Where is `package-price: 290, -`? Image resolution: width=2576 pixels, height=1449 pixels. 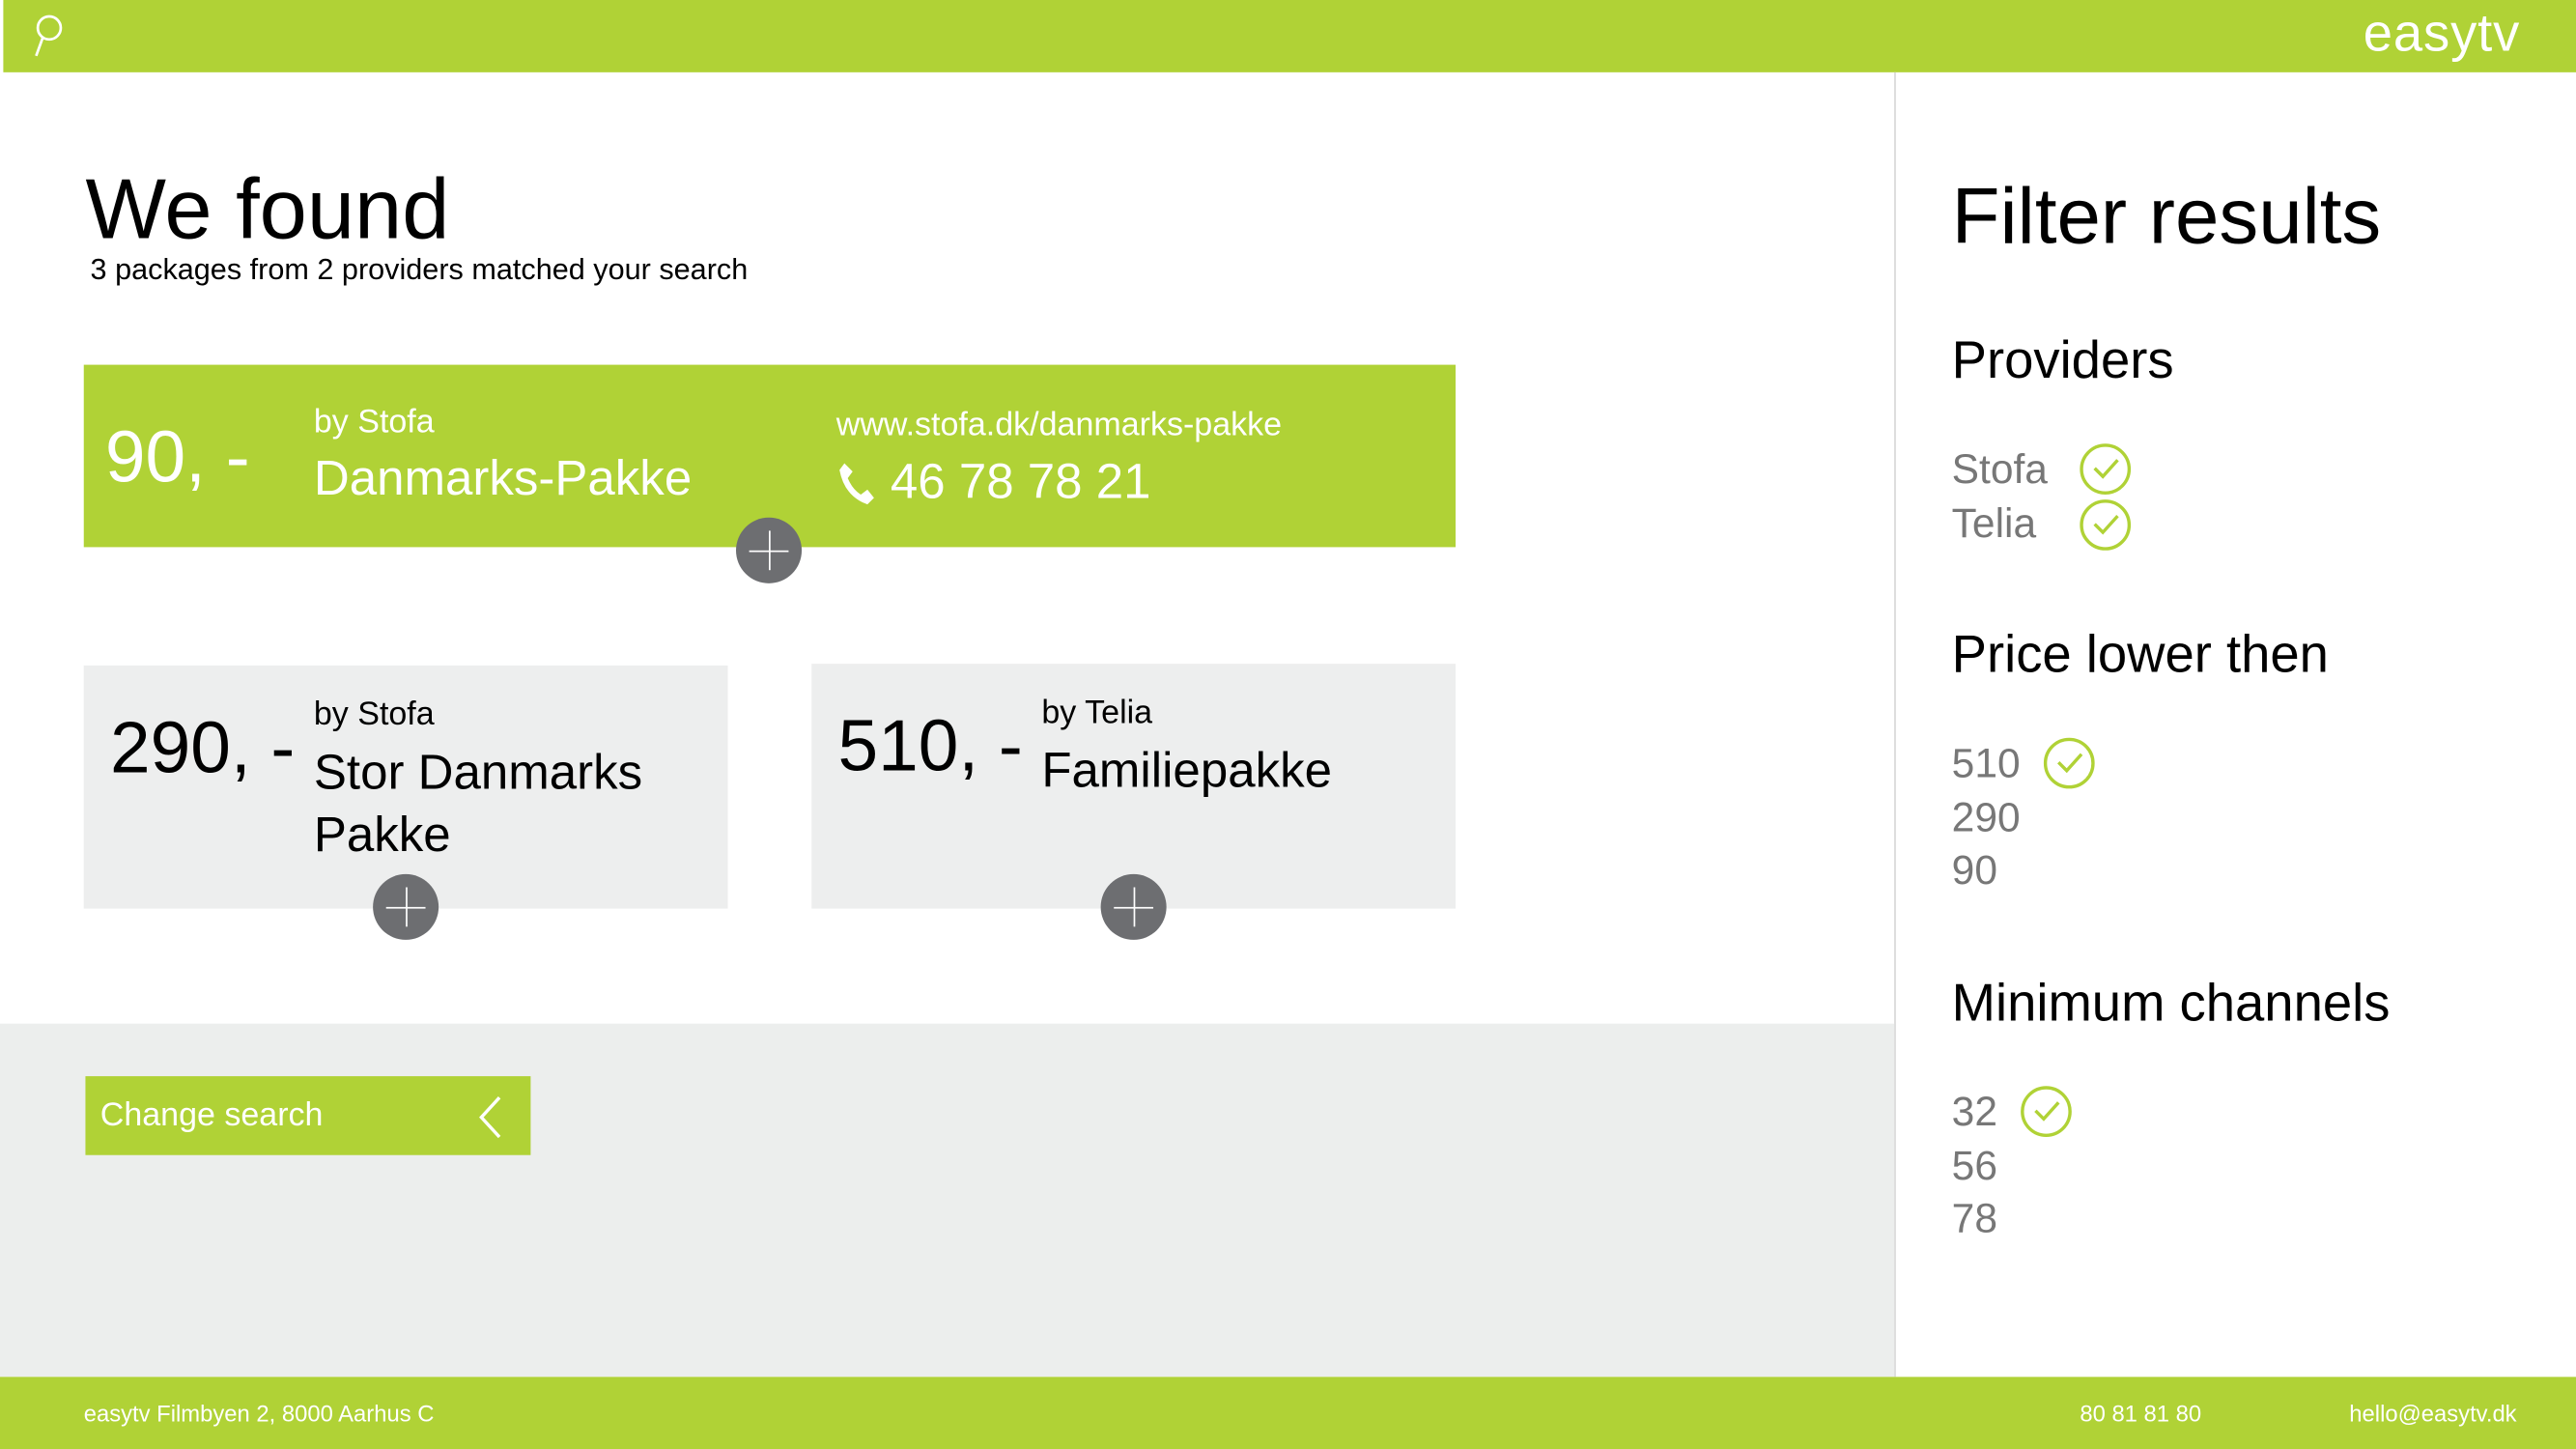 package-price: 290, - is located at coordinates (202, 748).